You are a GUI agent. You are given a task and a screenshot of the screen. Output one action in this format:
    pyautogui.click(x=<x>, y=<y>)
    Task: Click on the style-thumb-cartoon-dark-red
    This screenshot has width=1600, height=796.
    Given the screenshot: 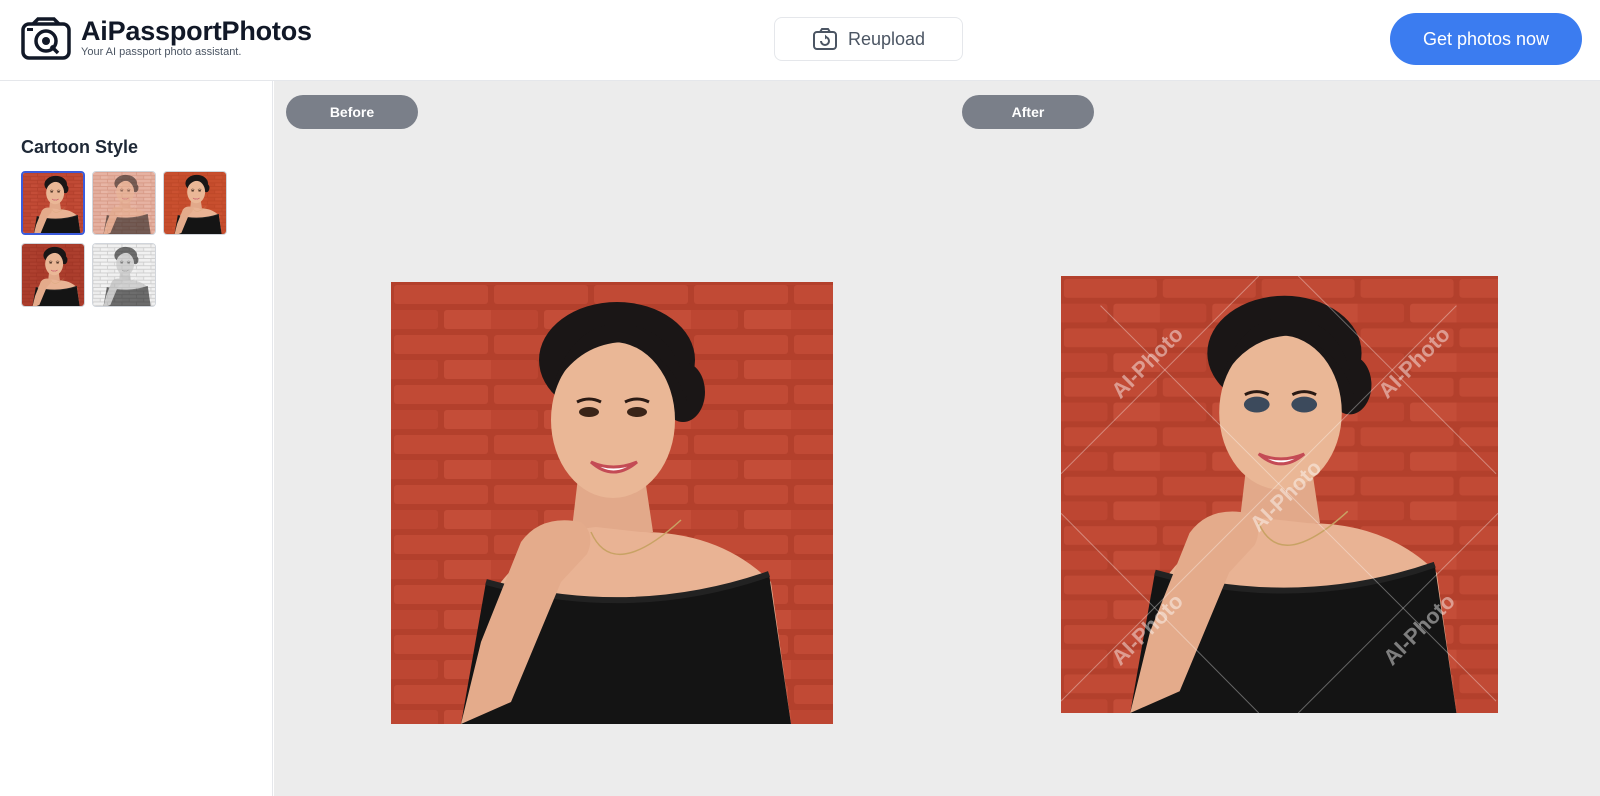 What is the action you would take?
    pyautogui.click(x=53, y=275)
    